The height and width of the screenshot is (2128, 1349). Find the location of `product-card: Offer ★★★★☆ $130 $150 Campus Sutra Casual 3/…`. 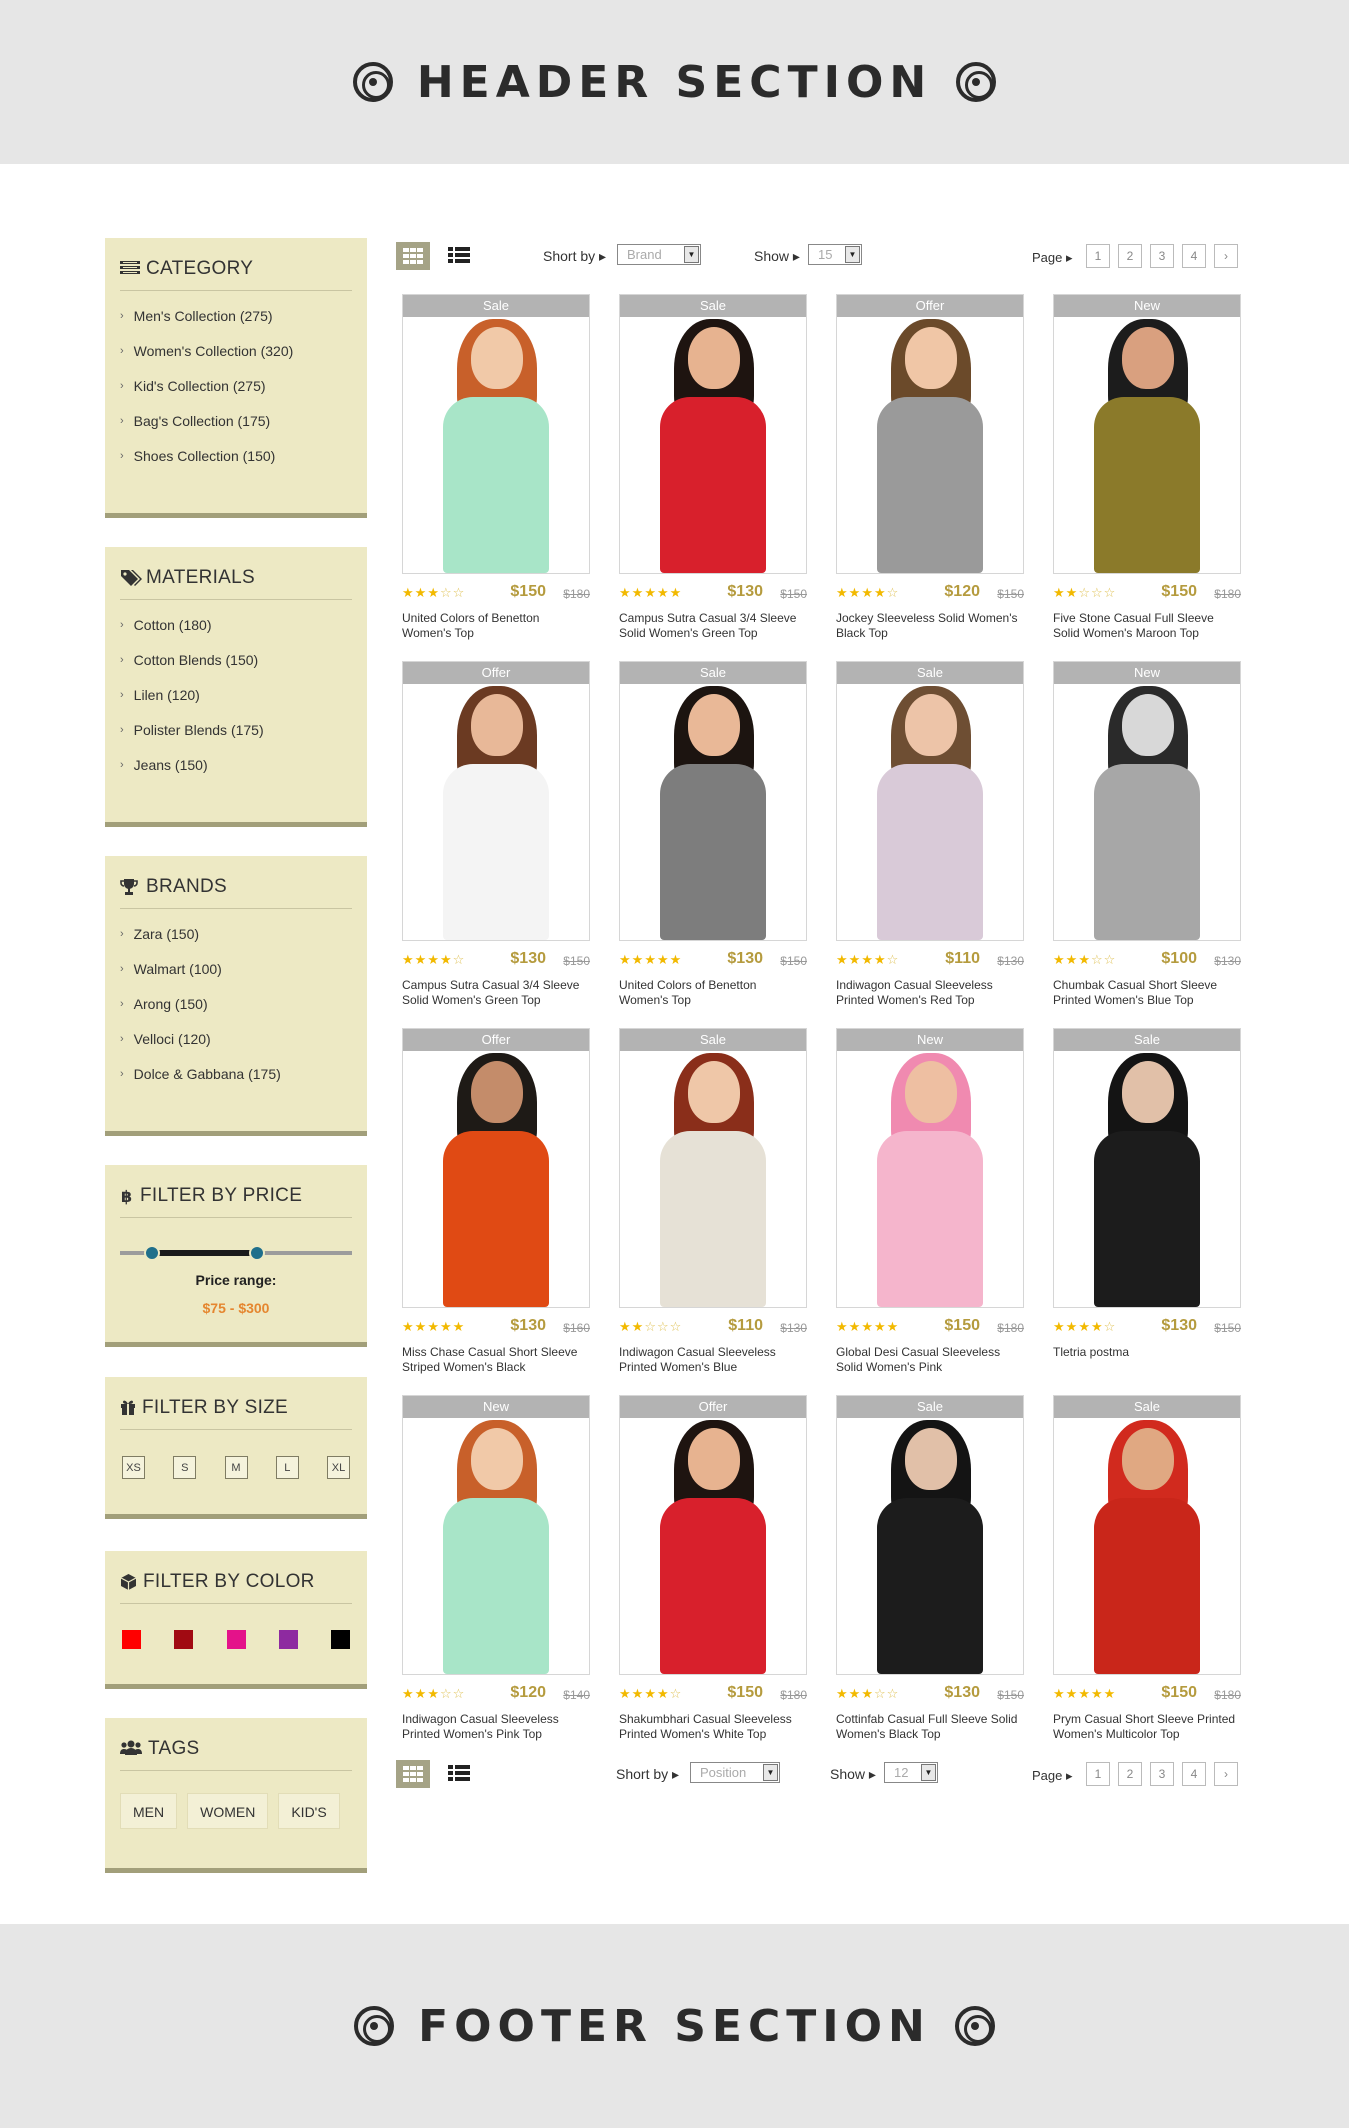

product-card: Offer ★★★★☆ $130 $150 Campus Sutra Casual 3/… is located at coordinates (496, 841).